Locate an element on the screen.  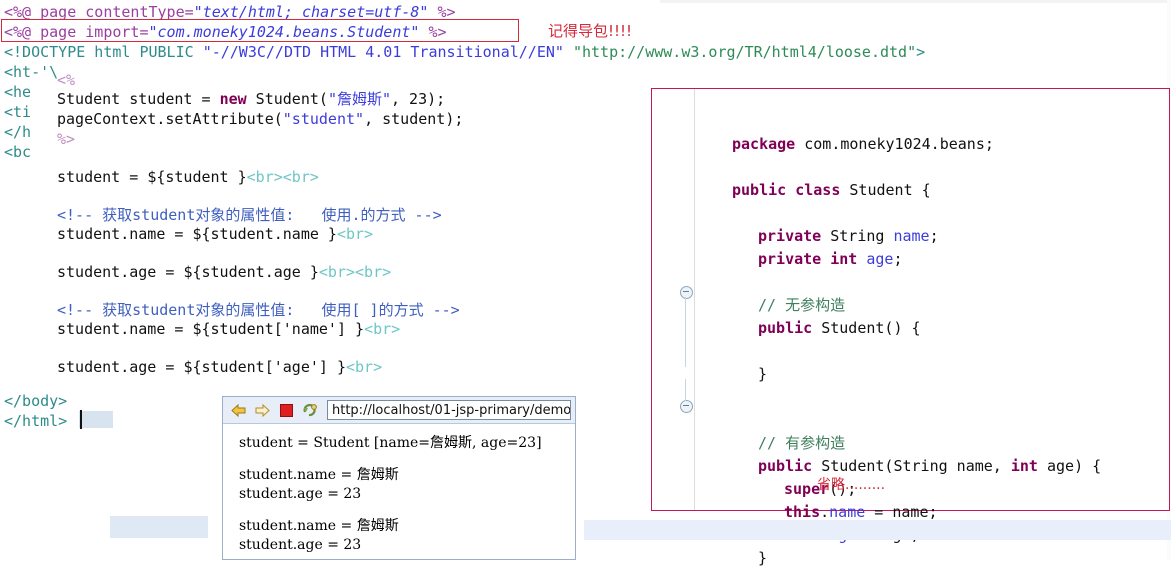
line-el-student: student = ${student }<br><br> is located at coordinates (188, 177).